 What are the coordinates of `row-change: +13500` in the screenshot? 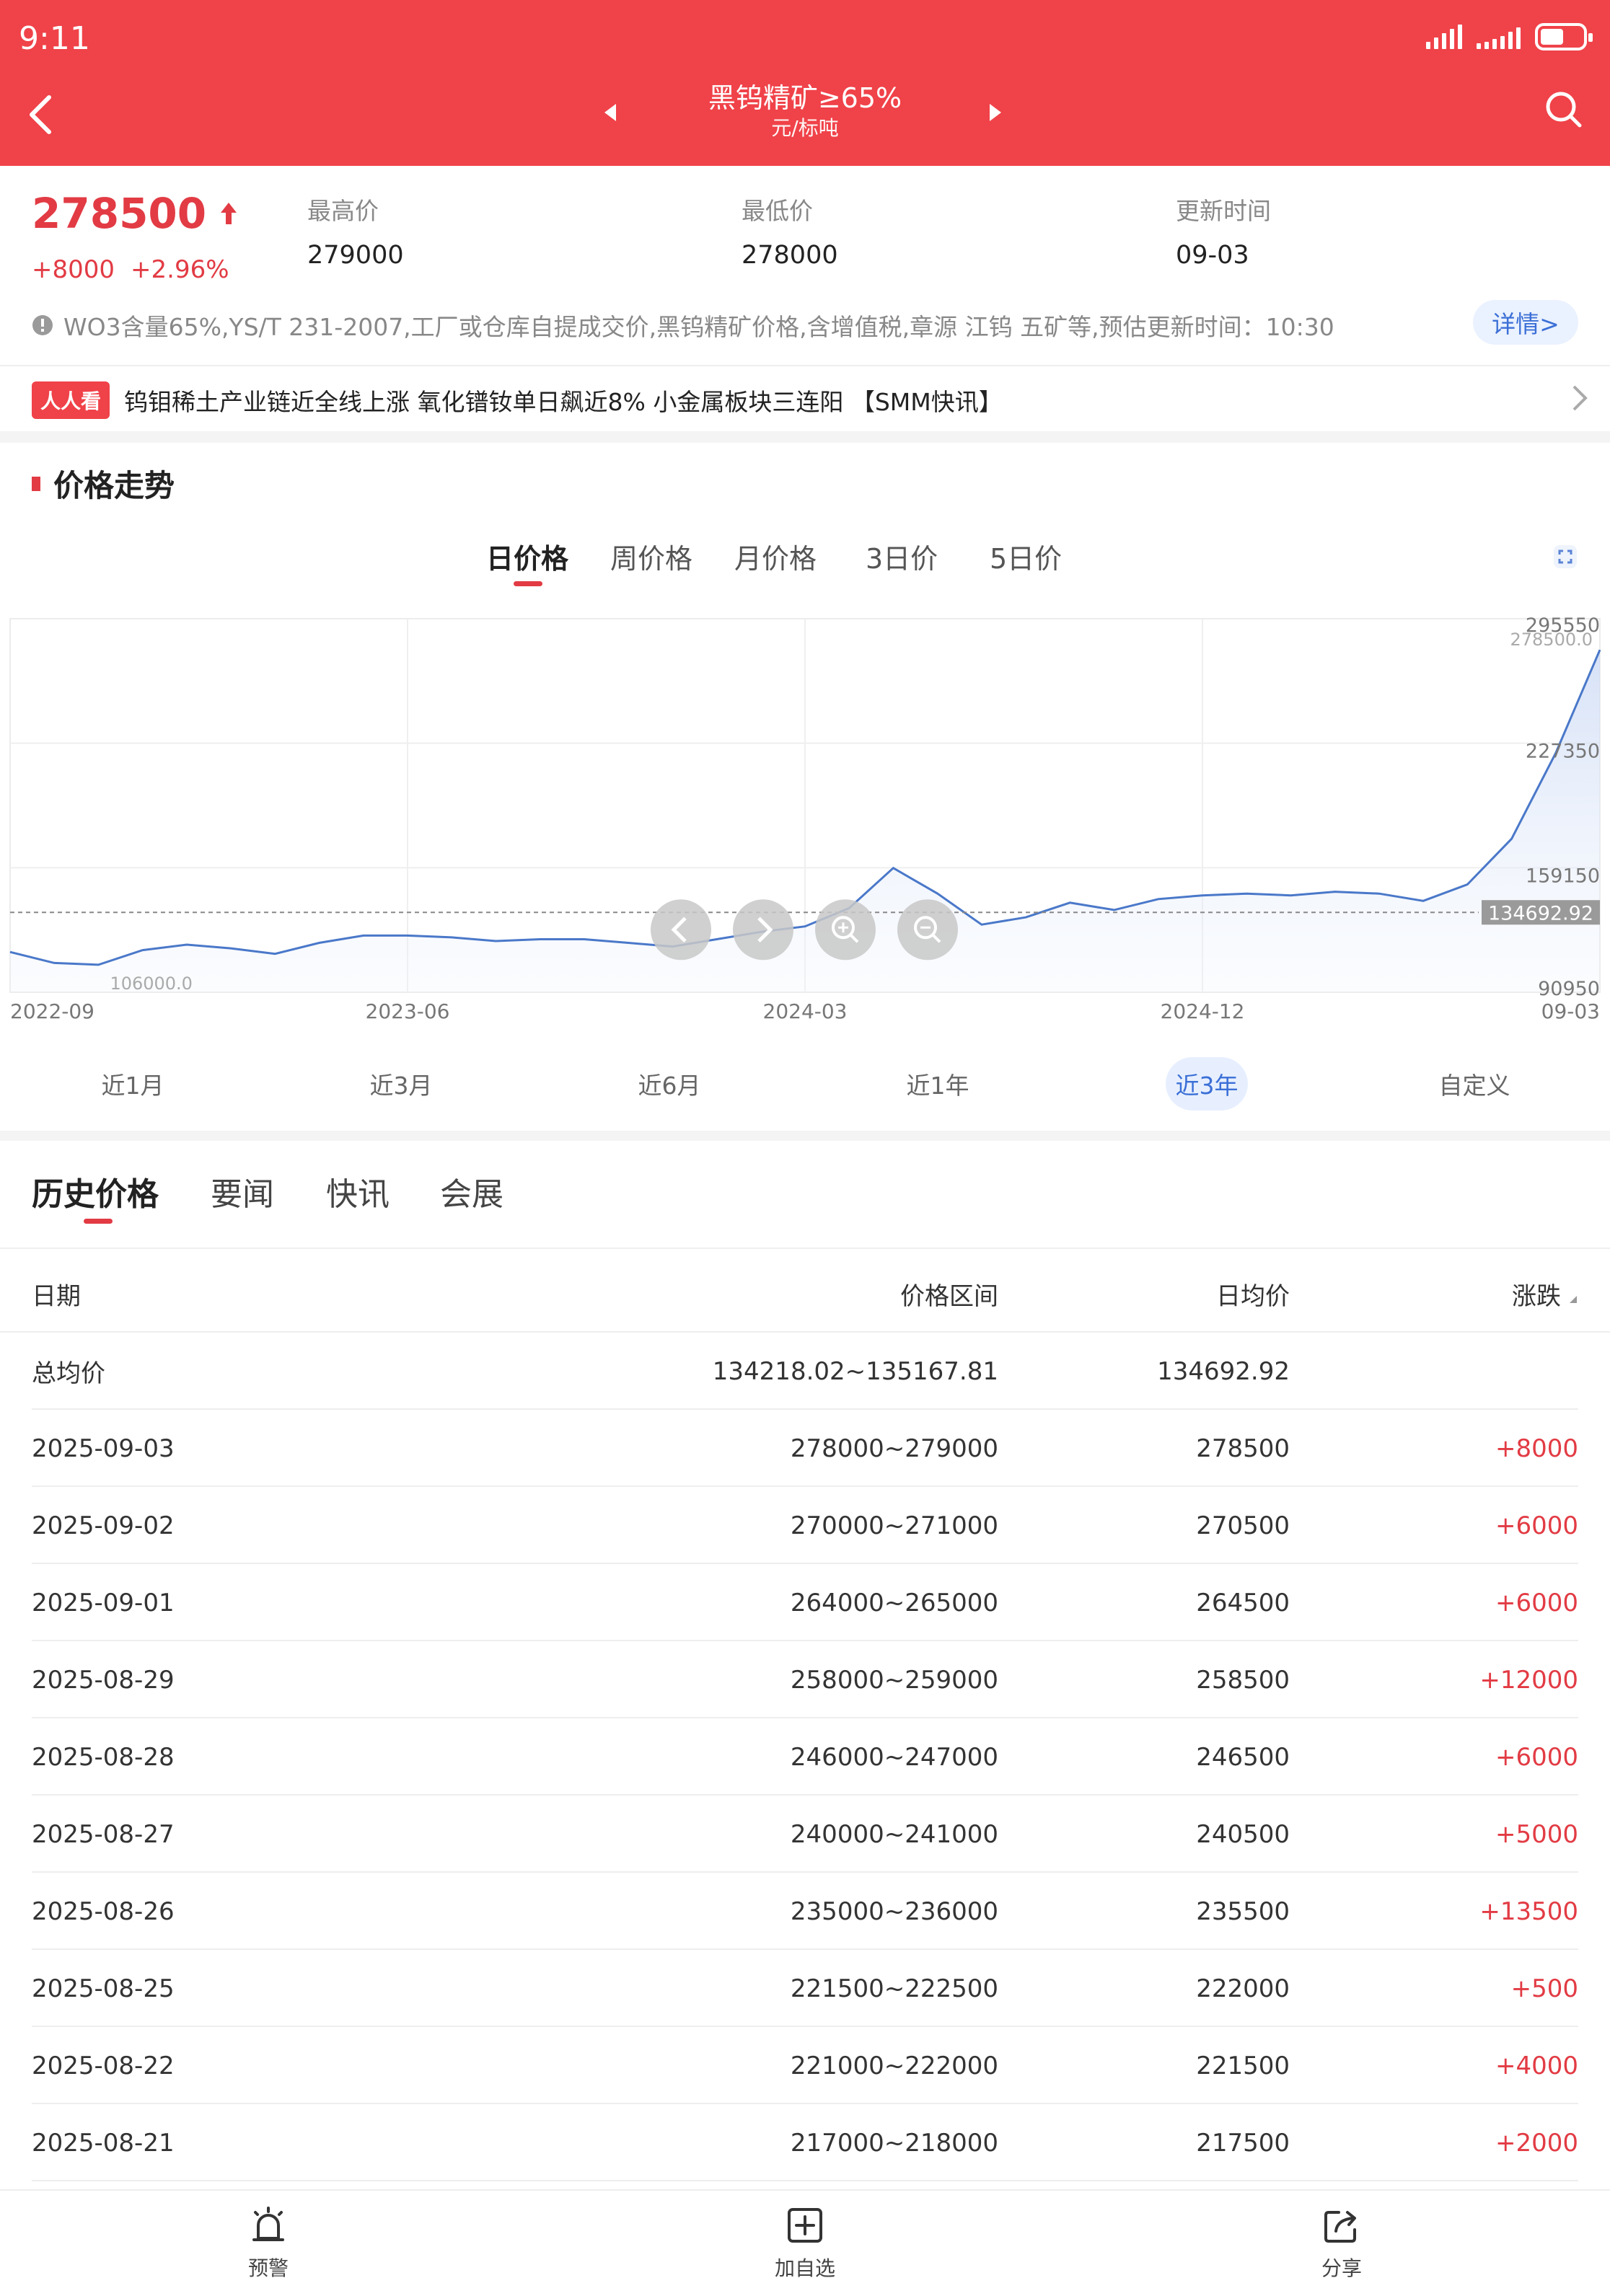 It's located at (1528, 1911).